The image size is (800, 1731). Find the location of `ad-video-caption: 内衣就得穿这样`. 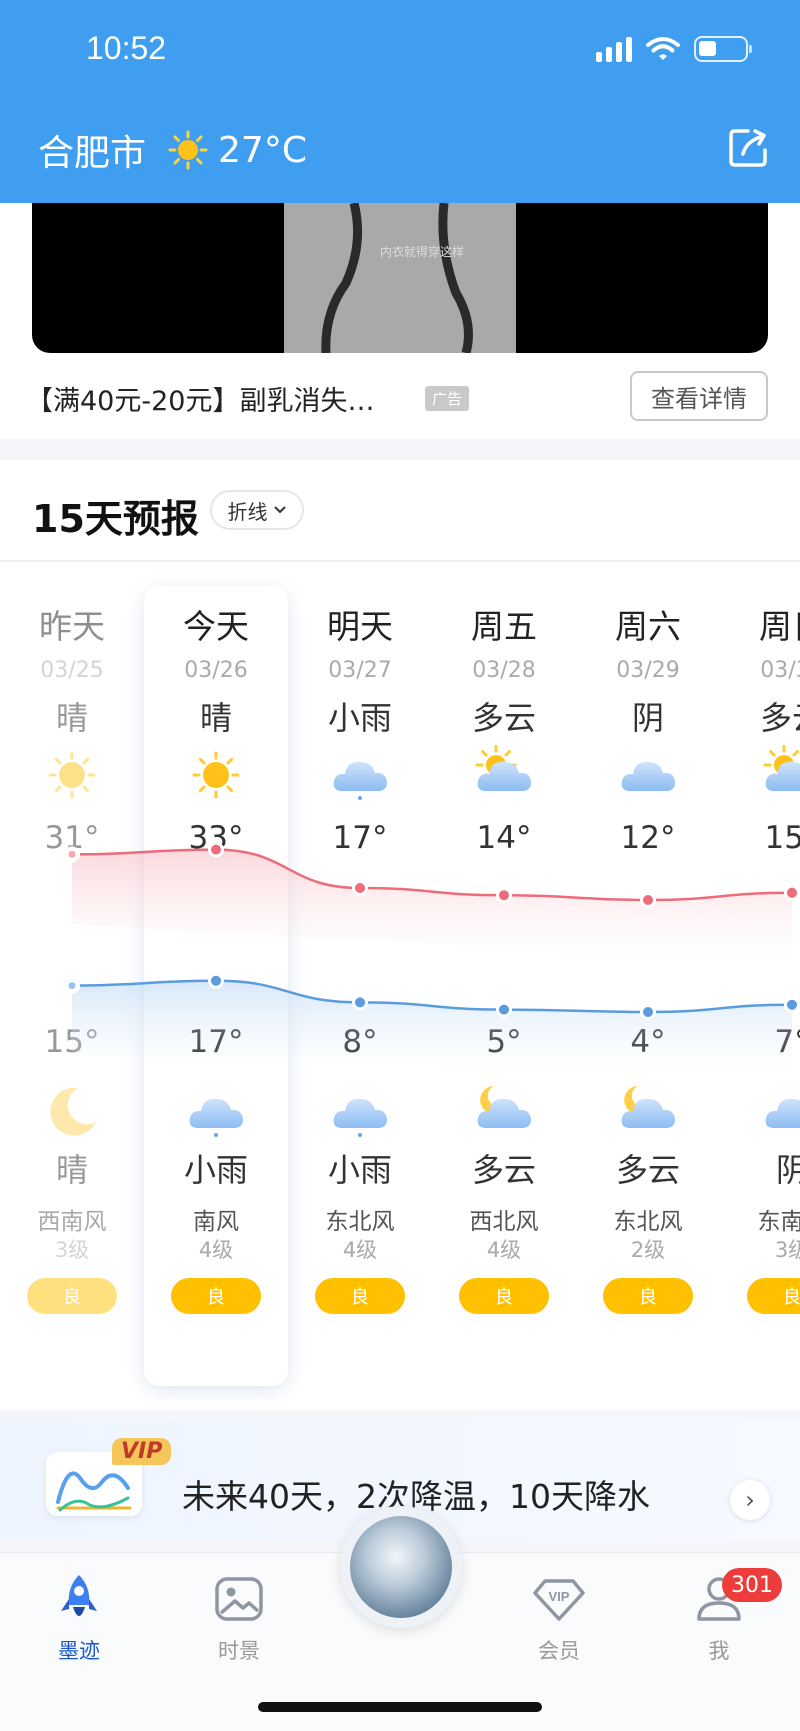

ad-video-caption: 内衣就得穿这样 is located at coordinates (422, 252).